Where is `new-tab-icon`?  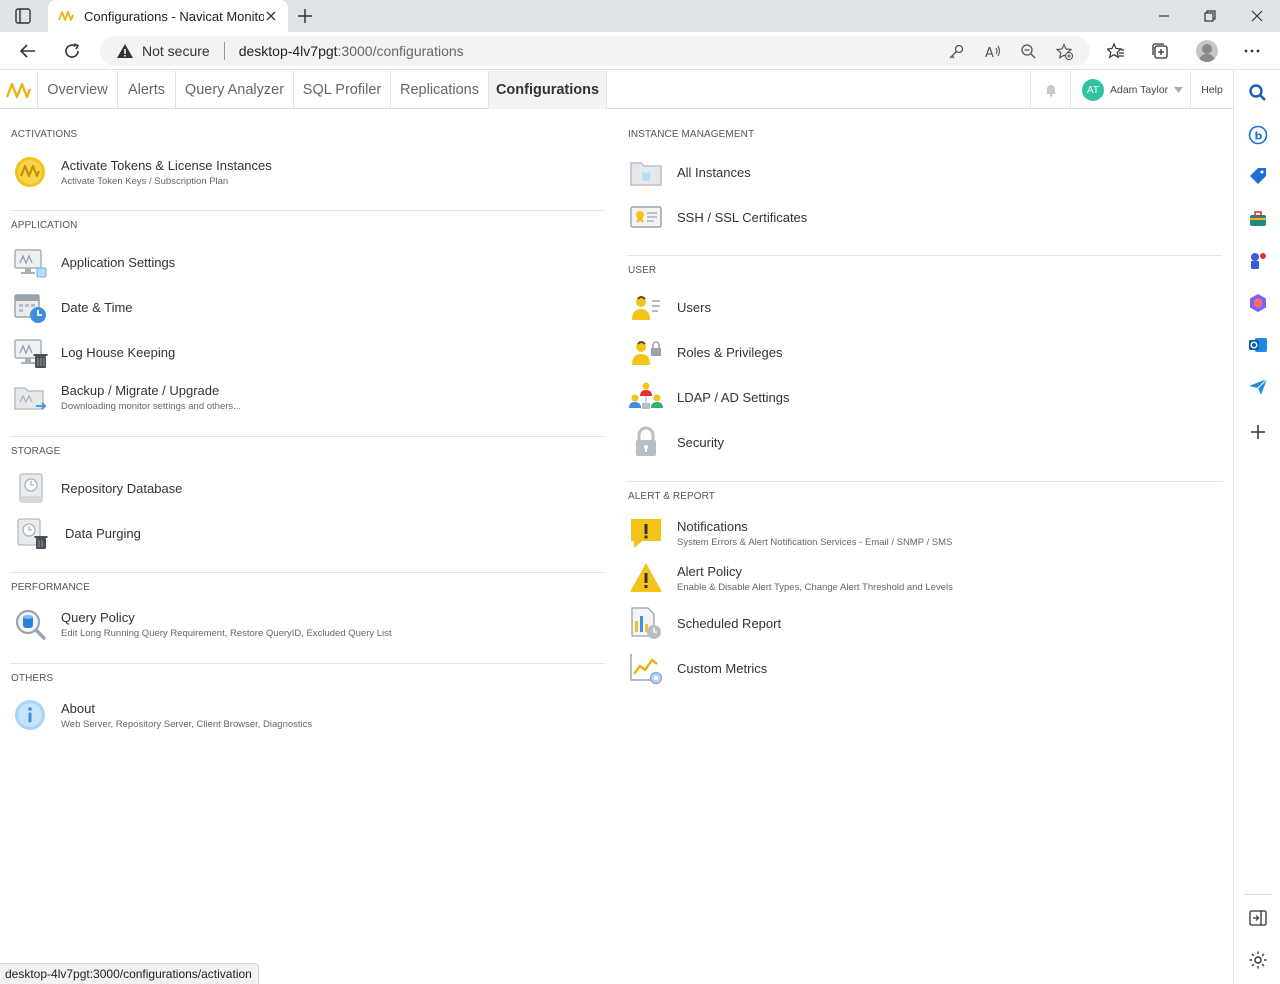
new-tab-icon is located at coordinates (305, 16).